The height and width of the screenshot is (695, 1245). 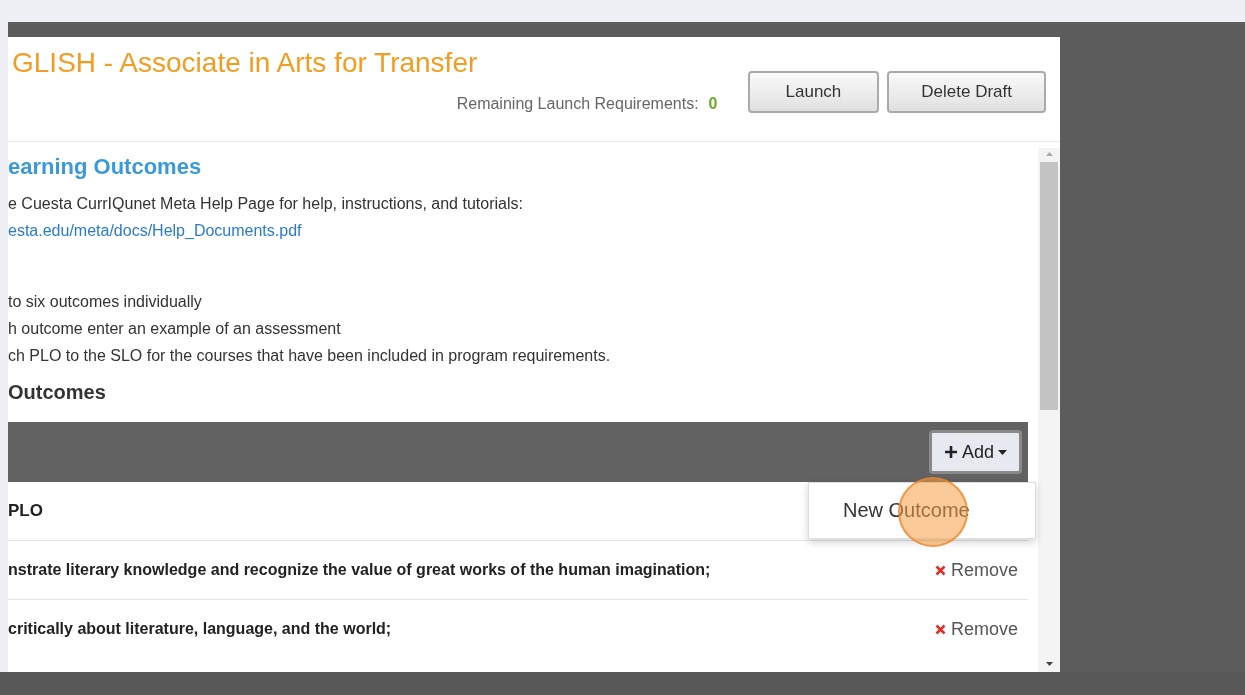 What do you see at coordinates (200, 629) in the screenshot?
I see `outcome-text: critically about literature, language, and the world;` at bounding box center [200, 629].